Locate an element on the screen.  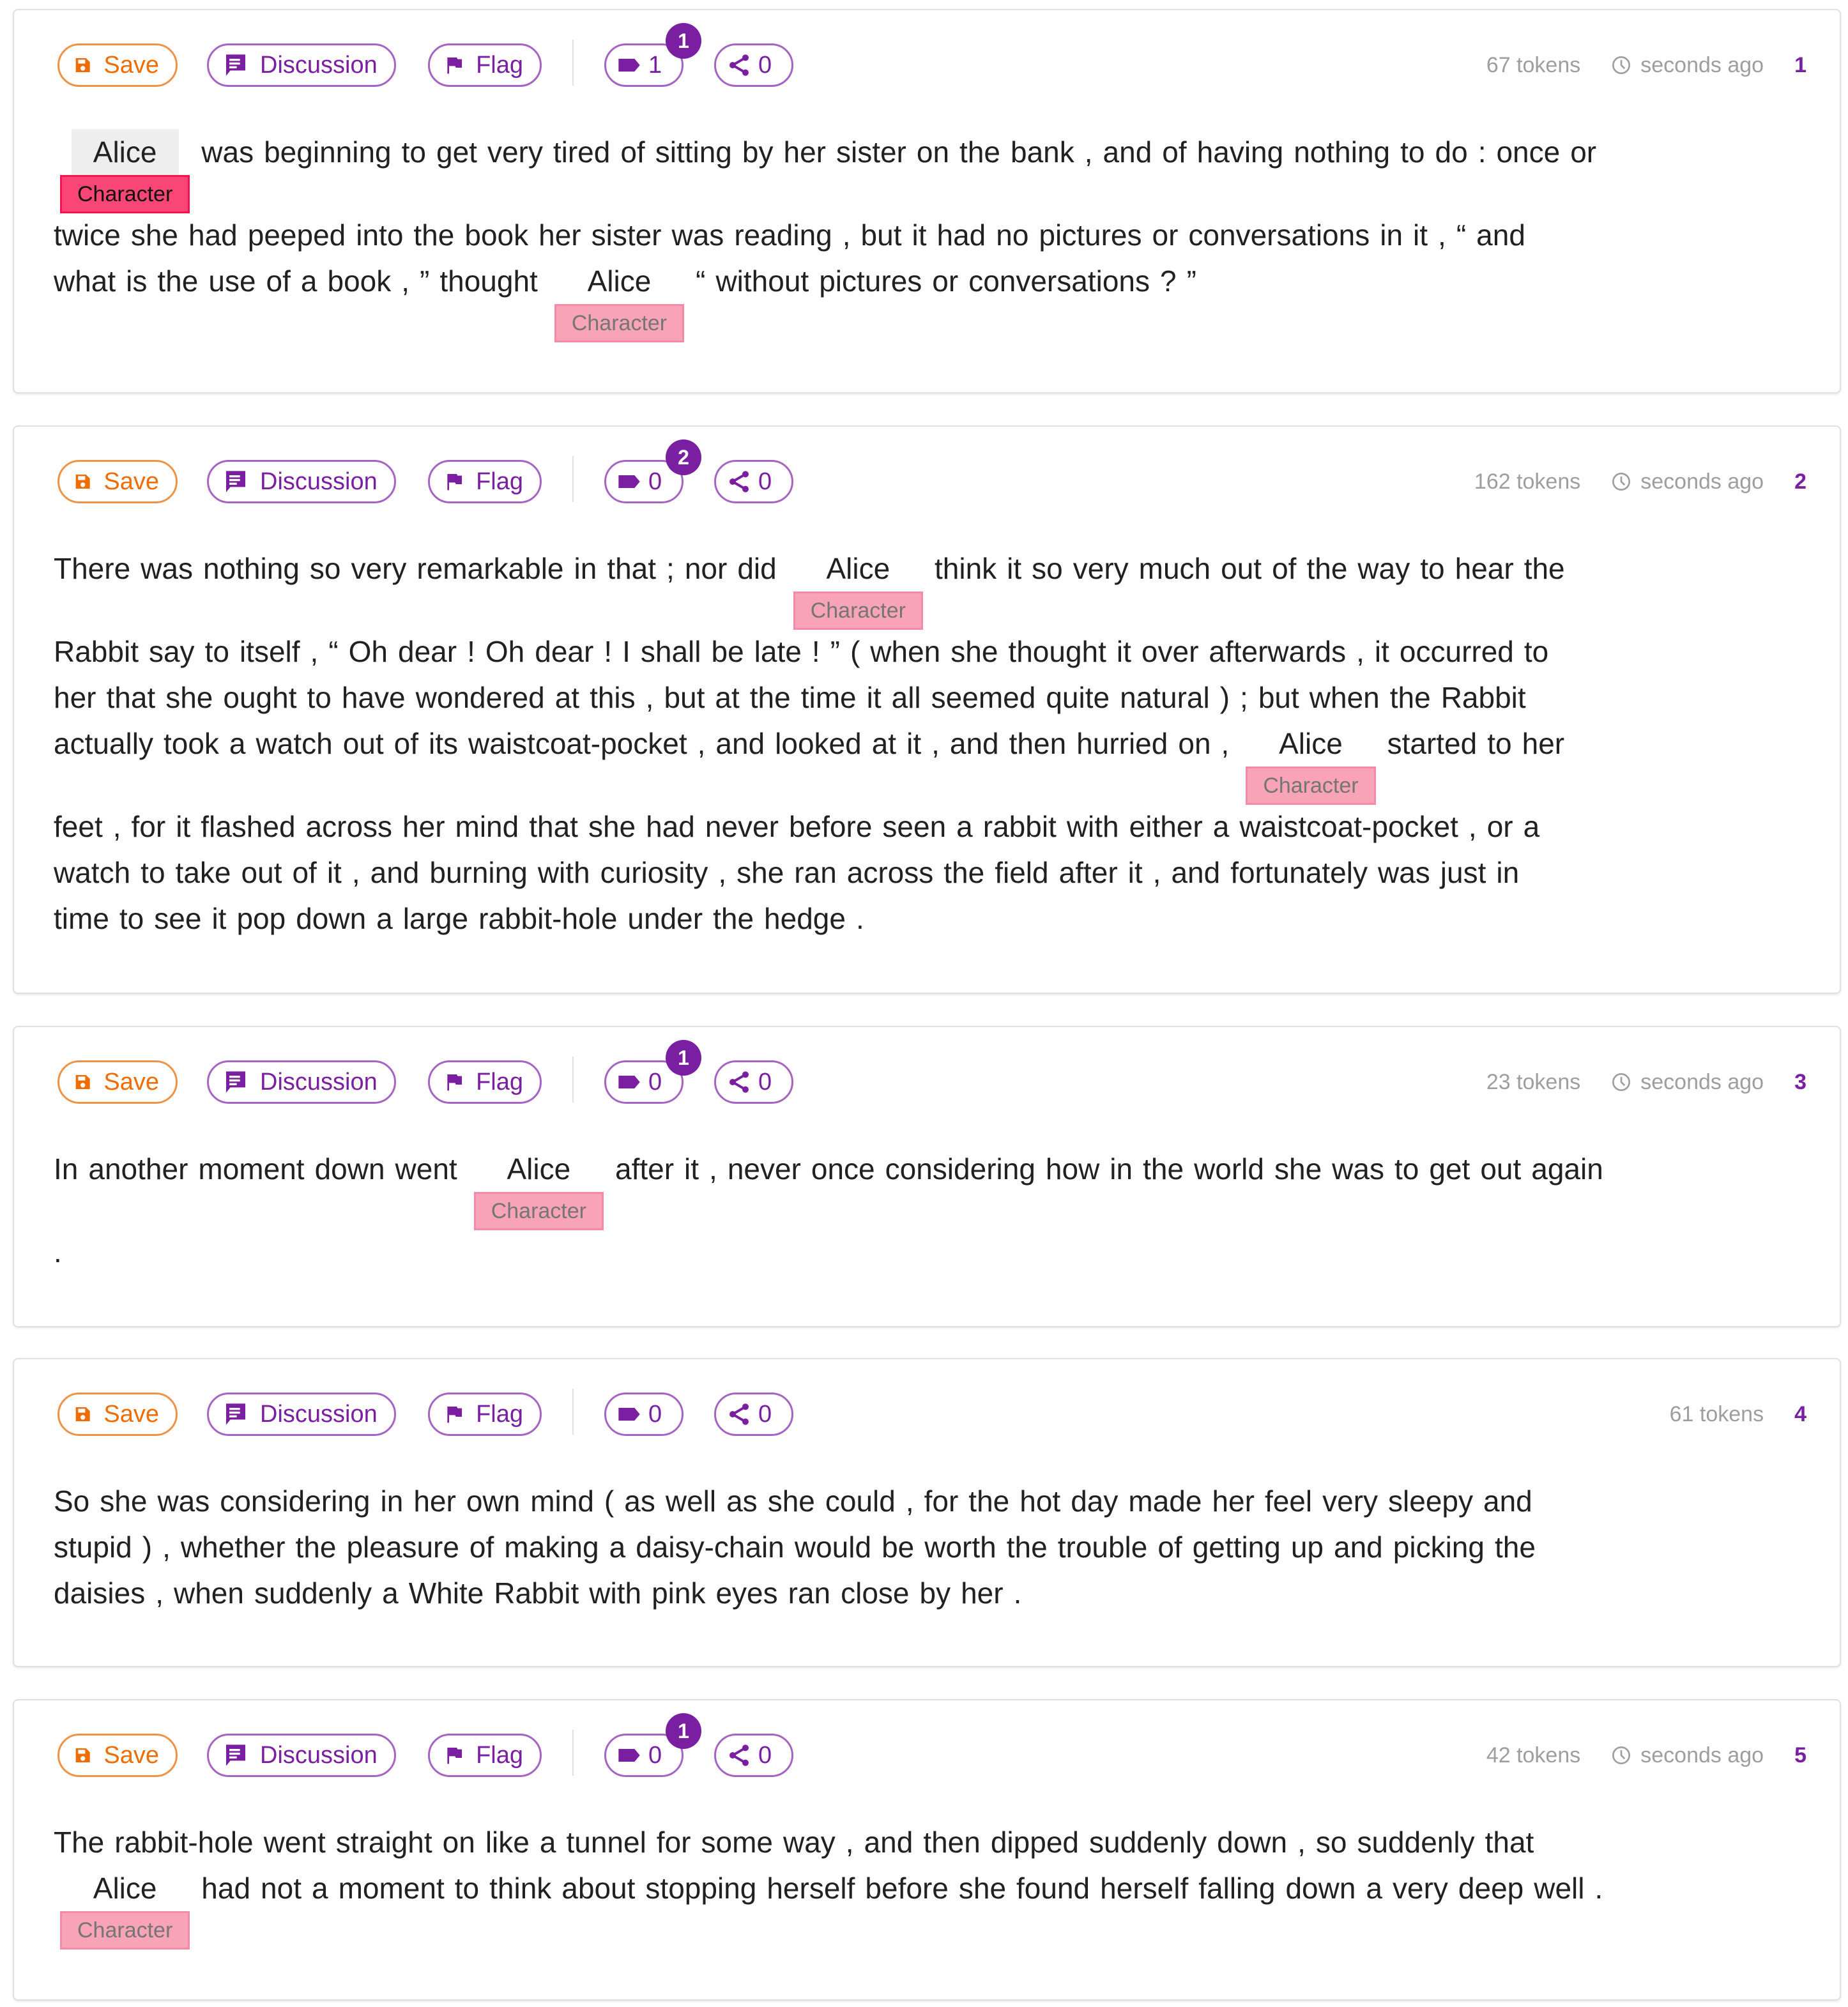
token: have is located at coordinates (374, 698).